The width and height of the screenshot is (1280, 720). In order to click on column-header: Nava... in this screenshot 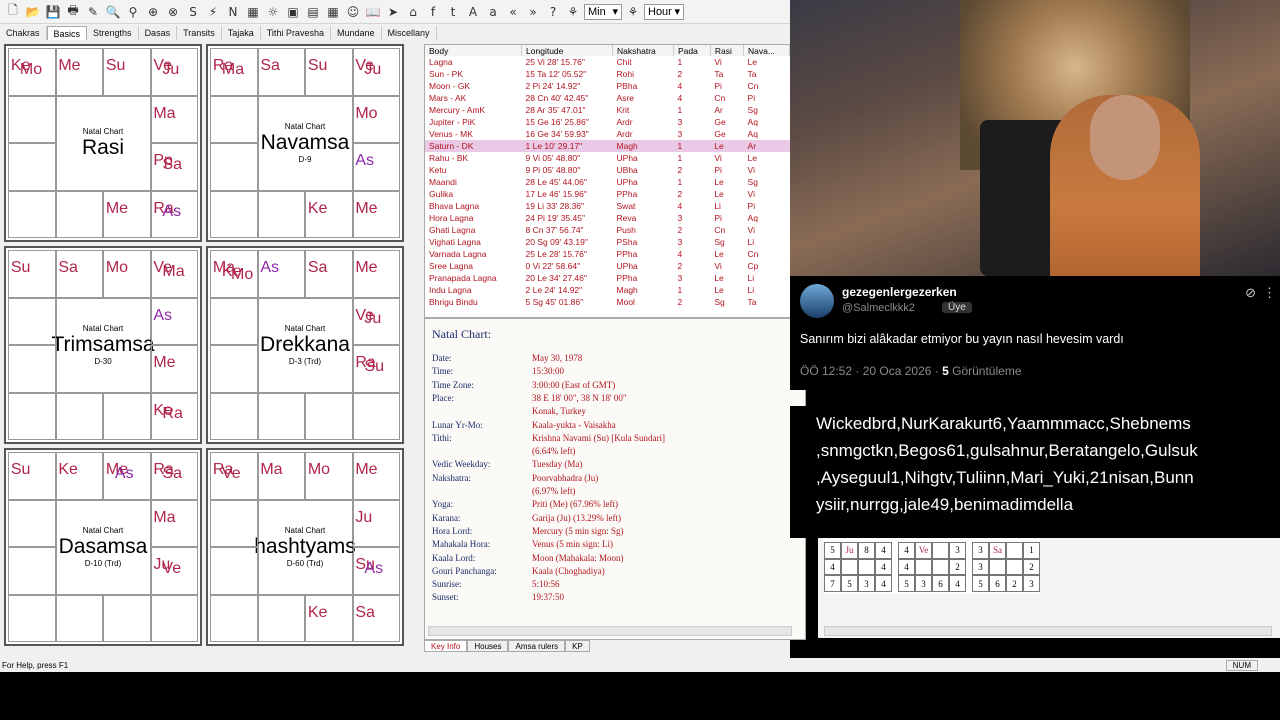, I will do `click(766, 50)`.